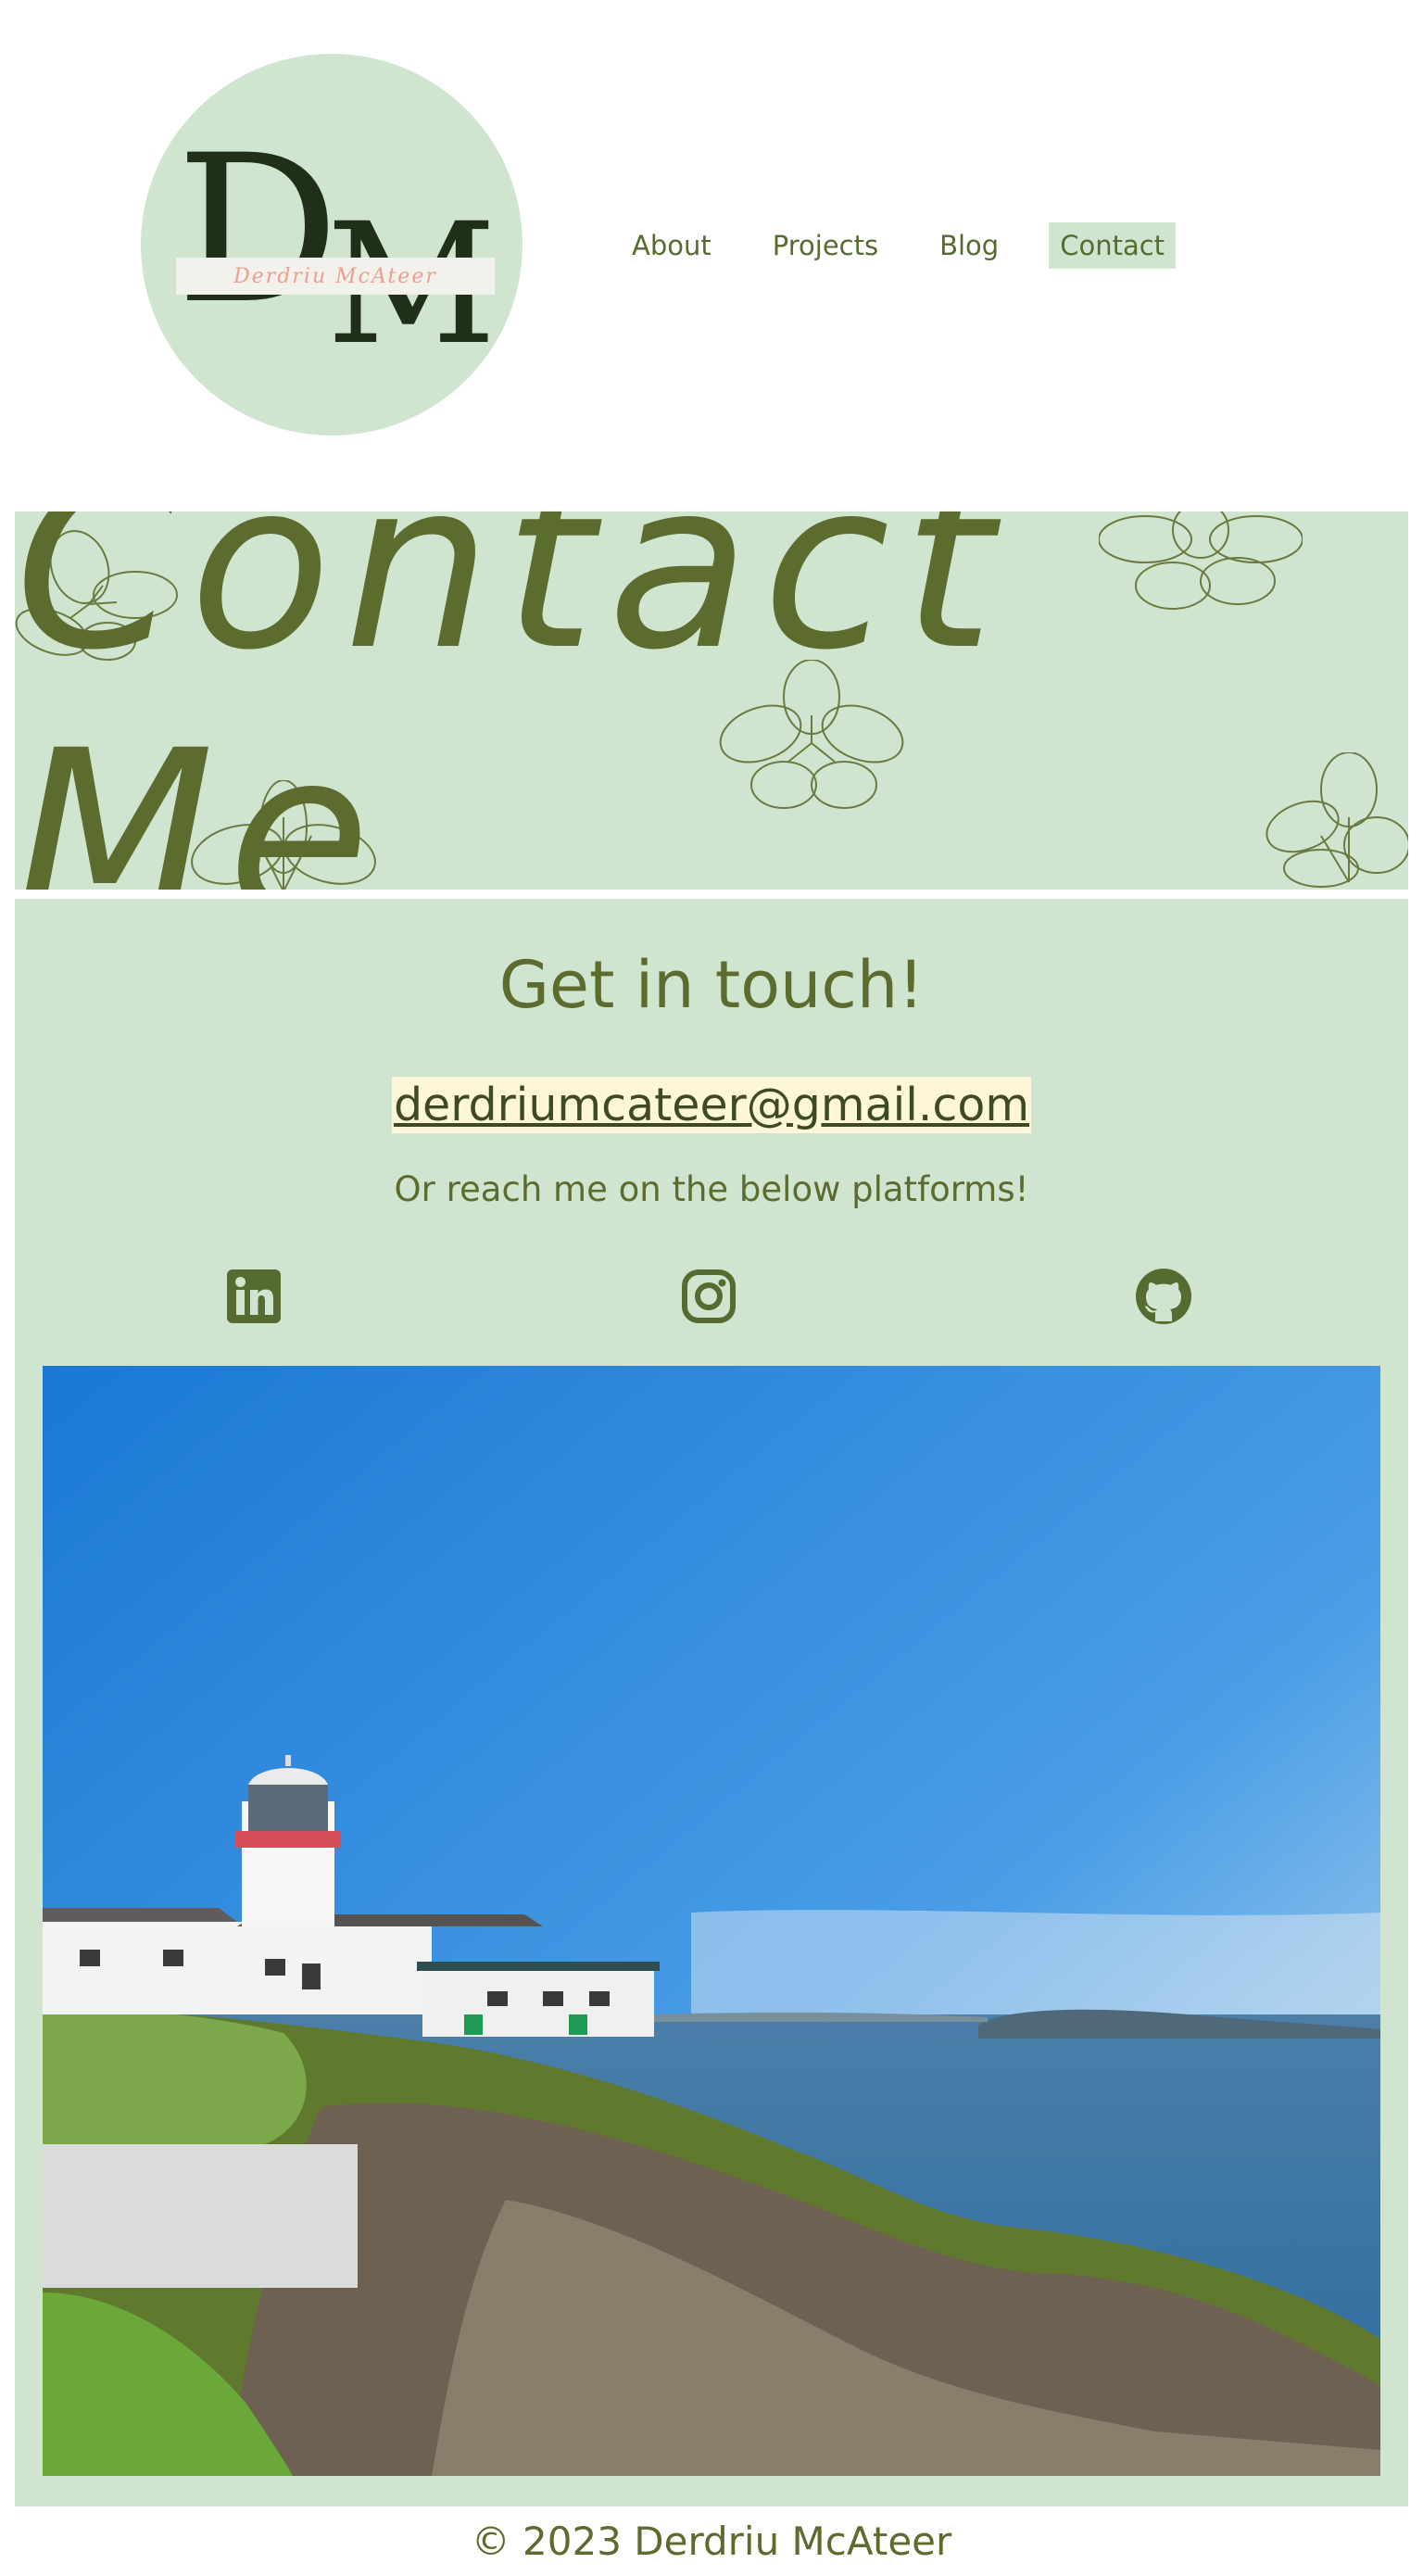 The image size is (1423, 2576). Describe the element at coordinates (1113, 245) in the screenshot. I see `nav-contact-link: Contact` at that location.